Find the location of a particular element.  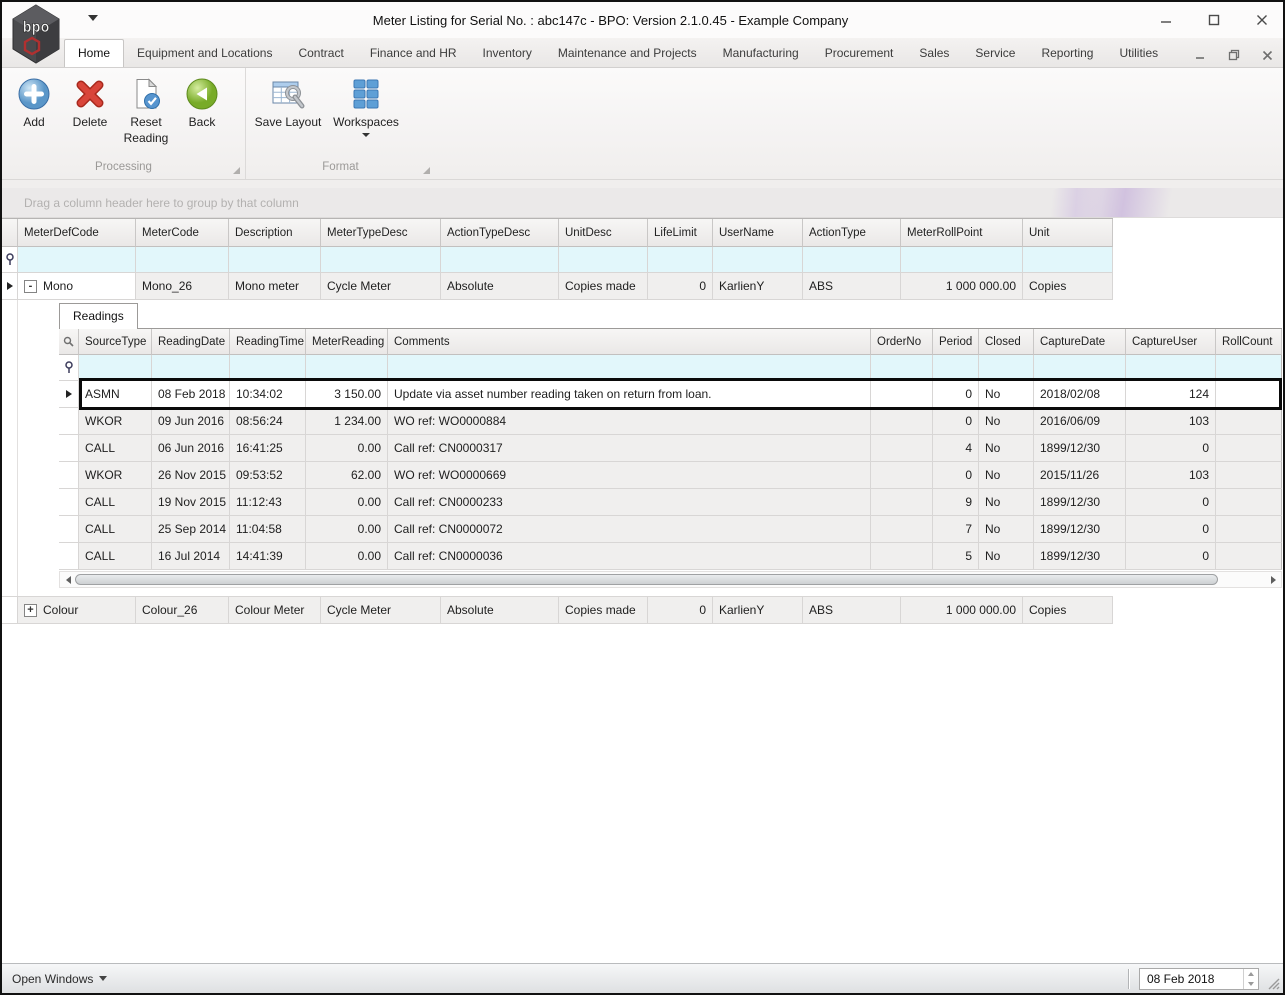

save-layout-button: Save Layout is located at coordinates (288, 104).